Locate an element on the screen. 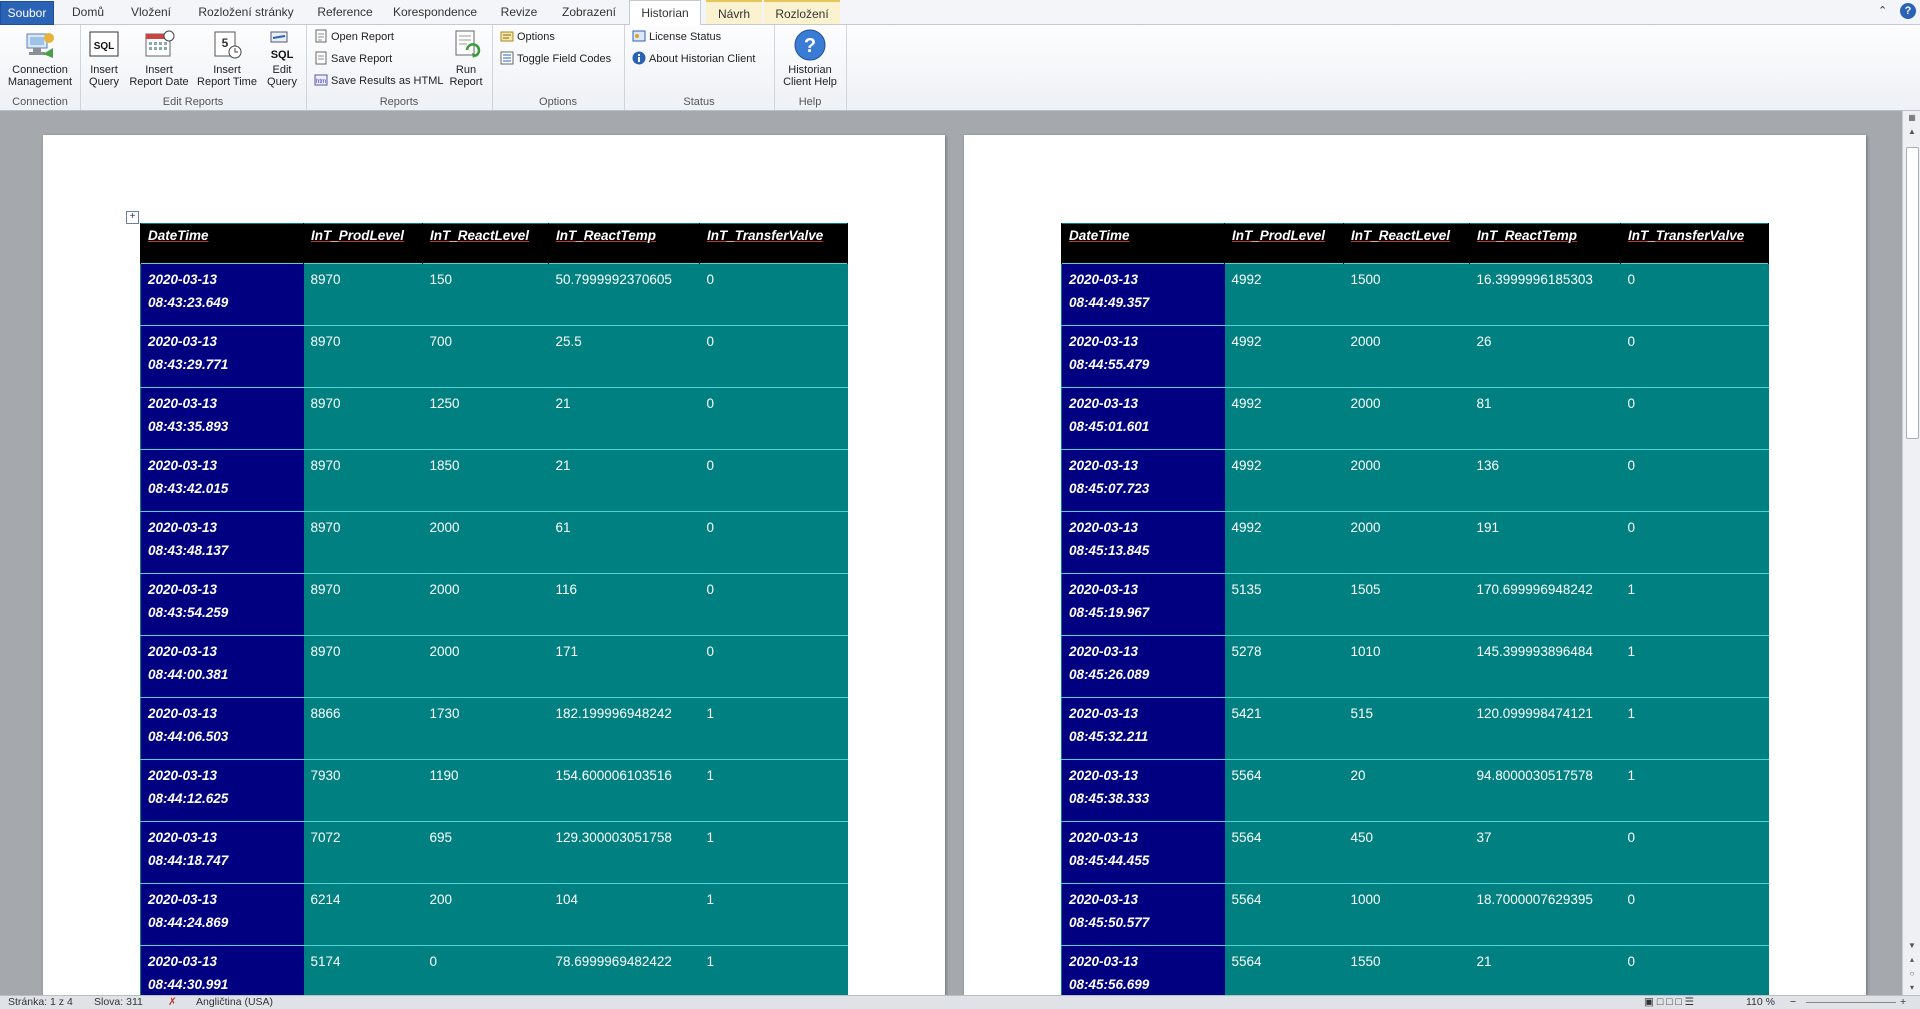 This screenshot has height=1009, width=1920. cell-datetime: 2020-03-13 08:44:12.625 is located at coordinates (222, 790).